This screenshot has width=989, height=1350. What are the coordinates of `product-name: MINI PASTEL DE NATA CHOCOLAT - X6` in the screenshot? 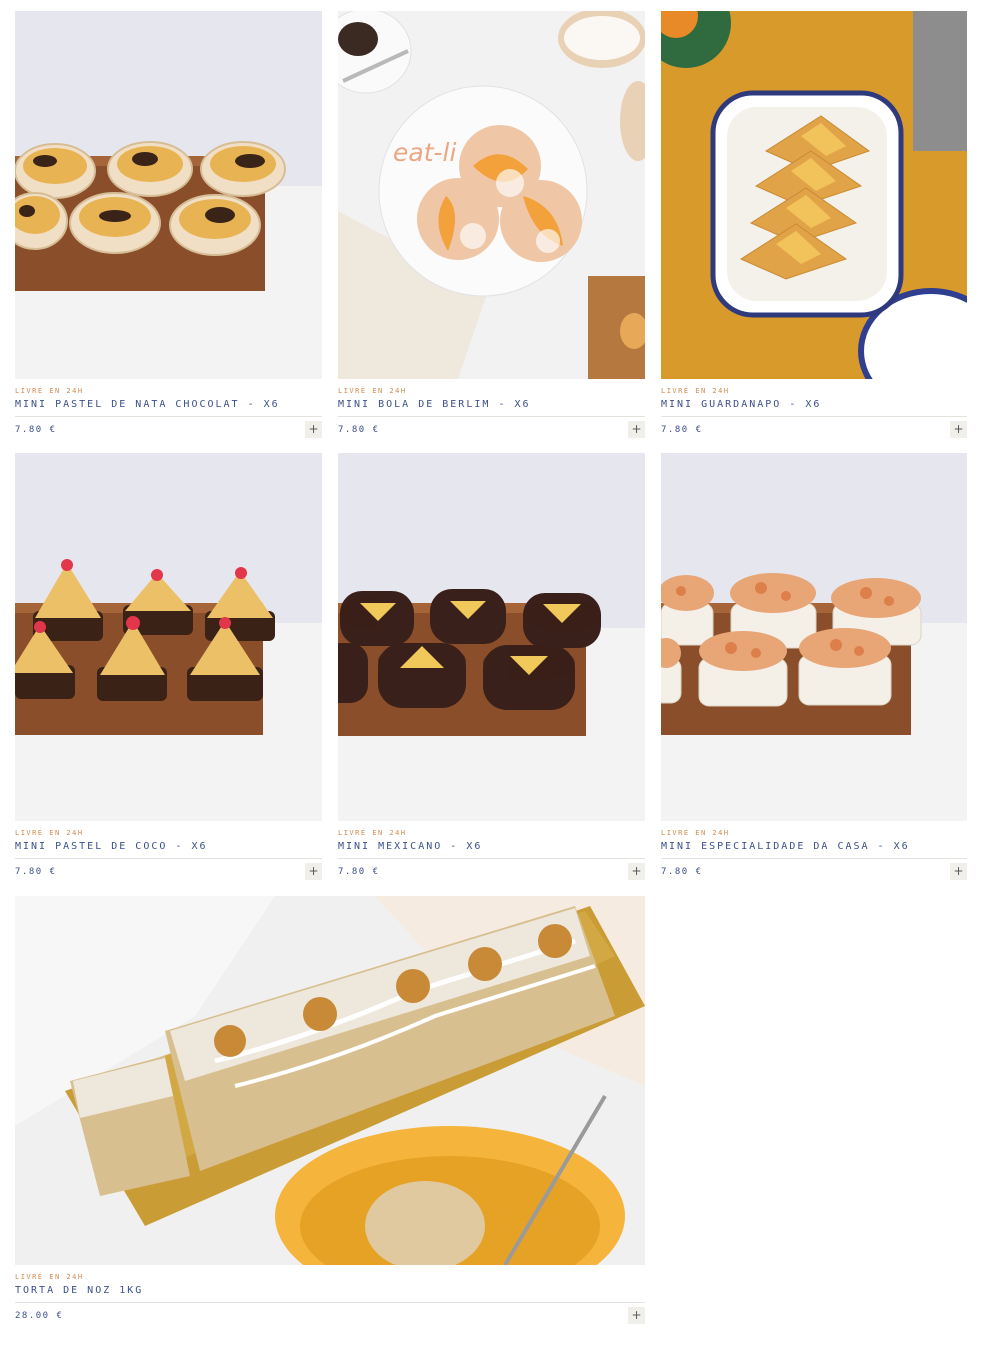 It's located at (168, 404).